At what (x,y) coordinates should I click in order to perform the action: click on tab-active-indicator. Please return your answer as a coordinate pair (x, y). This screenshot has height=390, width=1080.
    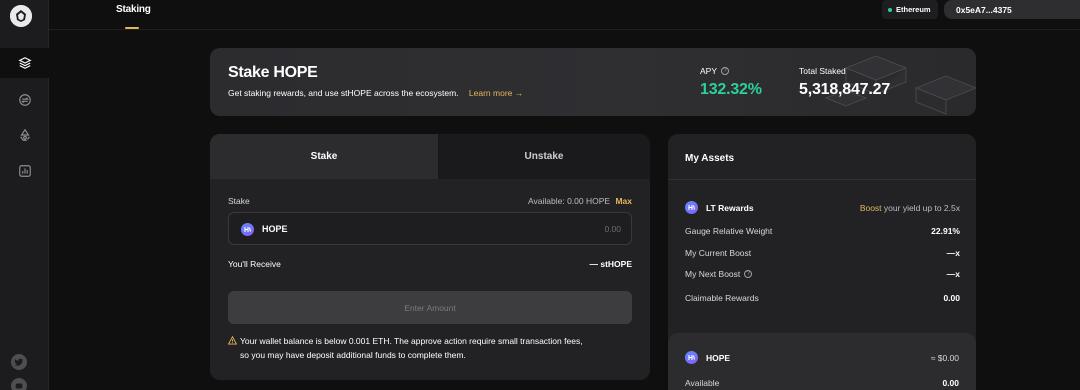
    Looking at the image, I should click on (132, 28).